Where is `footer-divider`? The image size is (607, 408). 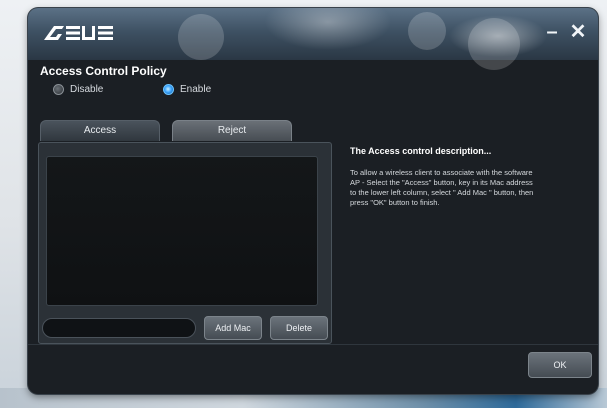 footer-divider is located at coordinates (313, 344).